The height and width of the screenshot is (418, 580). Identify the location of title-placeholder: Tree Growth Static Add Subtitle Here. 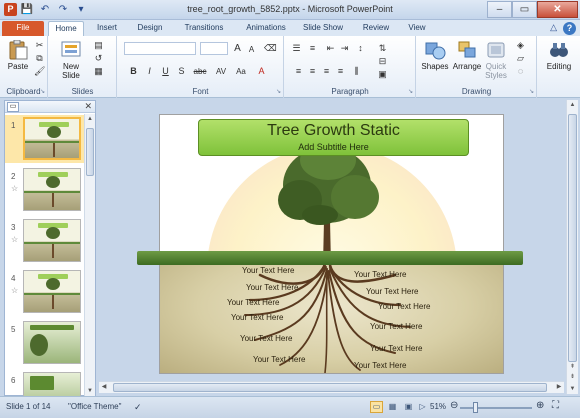
(333, 137).